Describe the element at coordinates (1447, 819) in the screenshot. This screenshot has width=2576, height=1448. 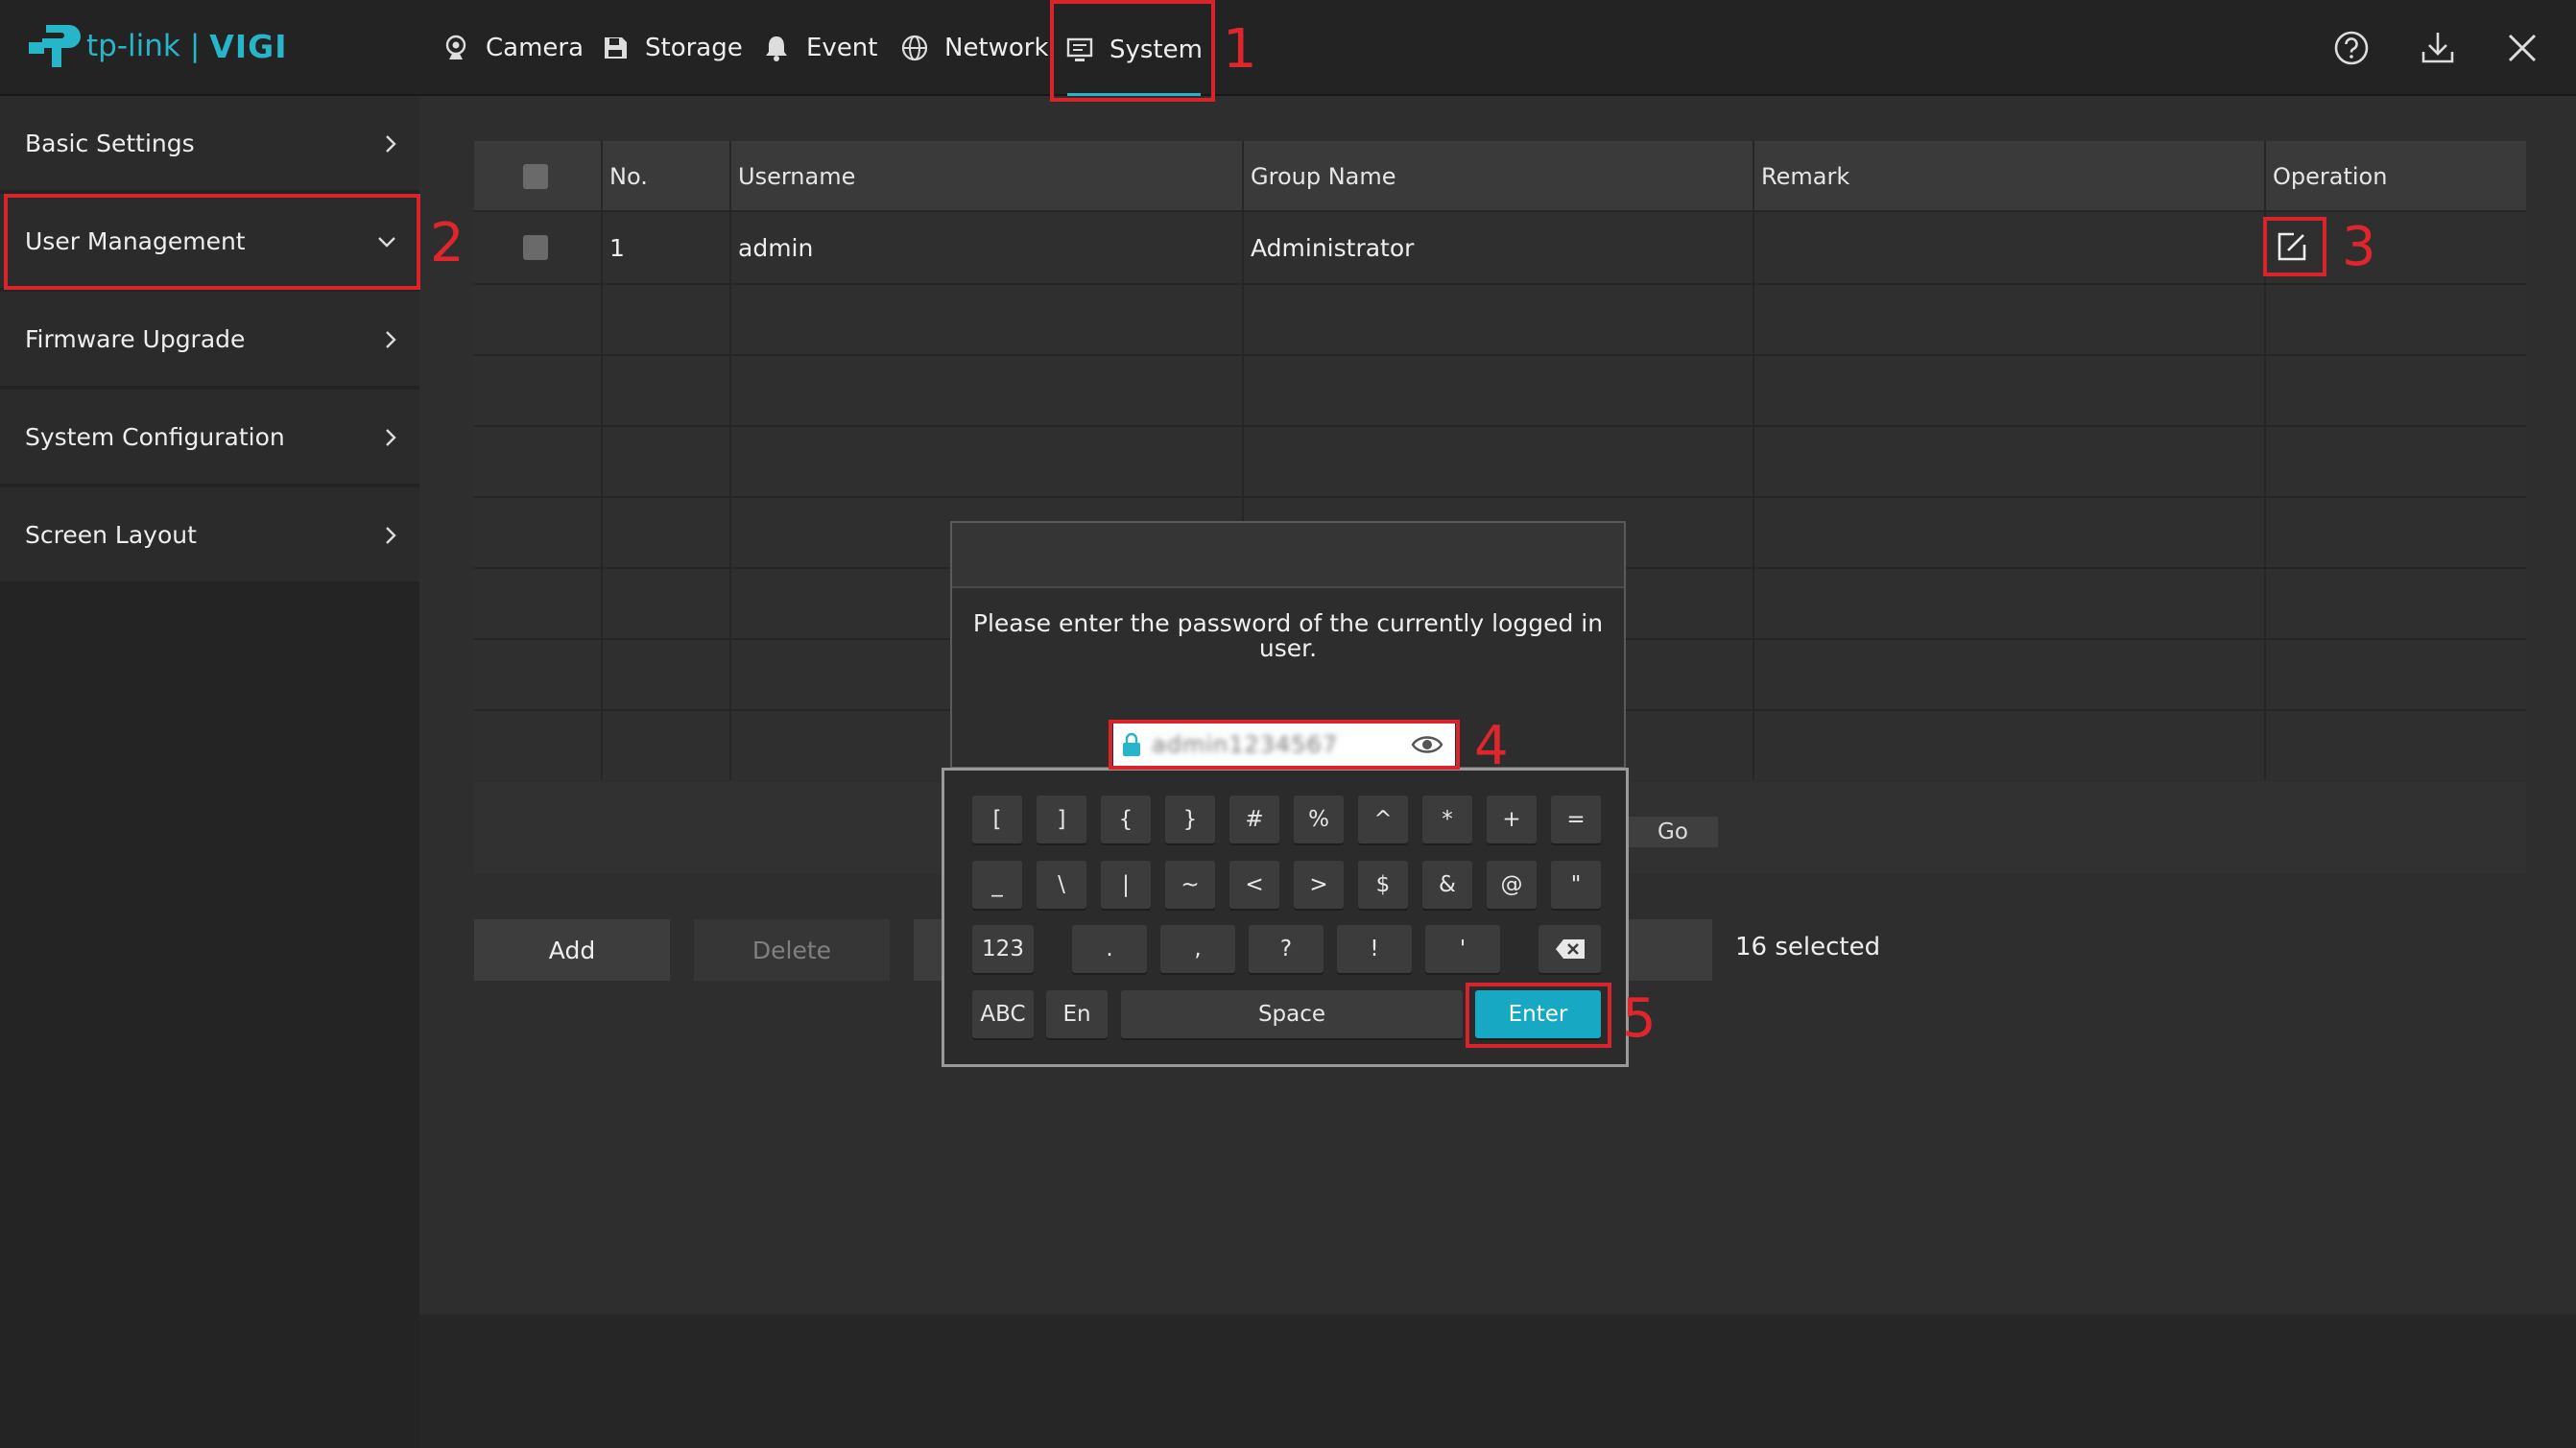
I see `key-asterisk: *` at that location.